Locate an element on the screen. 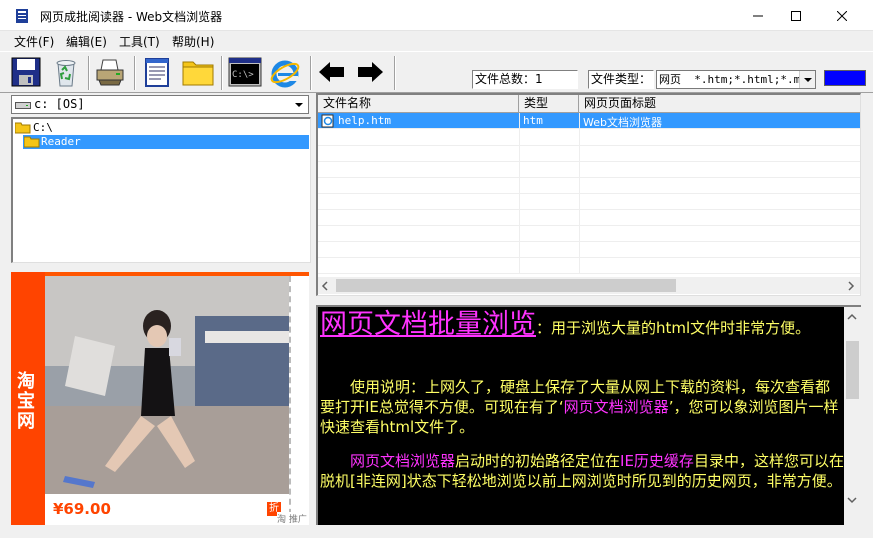  drive-select-value: c: [OS] is located at coordinates (59, 104).